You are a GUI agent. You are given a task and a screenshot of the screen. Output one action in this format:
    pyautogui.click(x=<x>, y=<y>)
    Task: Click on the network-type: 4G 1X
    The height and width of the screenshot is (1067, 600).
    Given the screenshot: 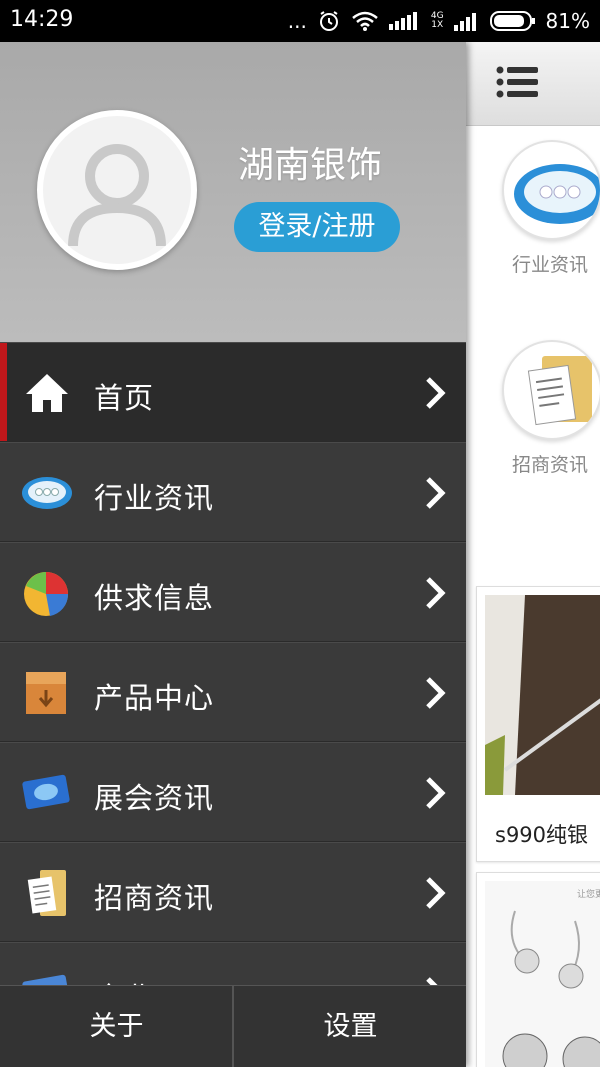 What is the action you would take?
    pyautogui.click(x=437, y=21)
    